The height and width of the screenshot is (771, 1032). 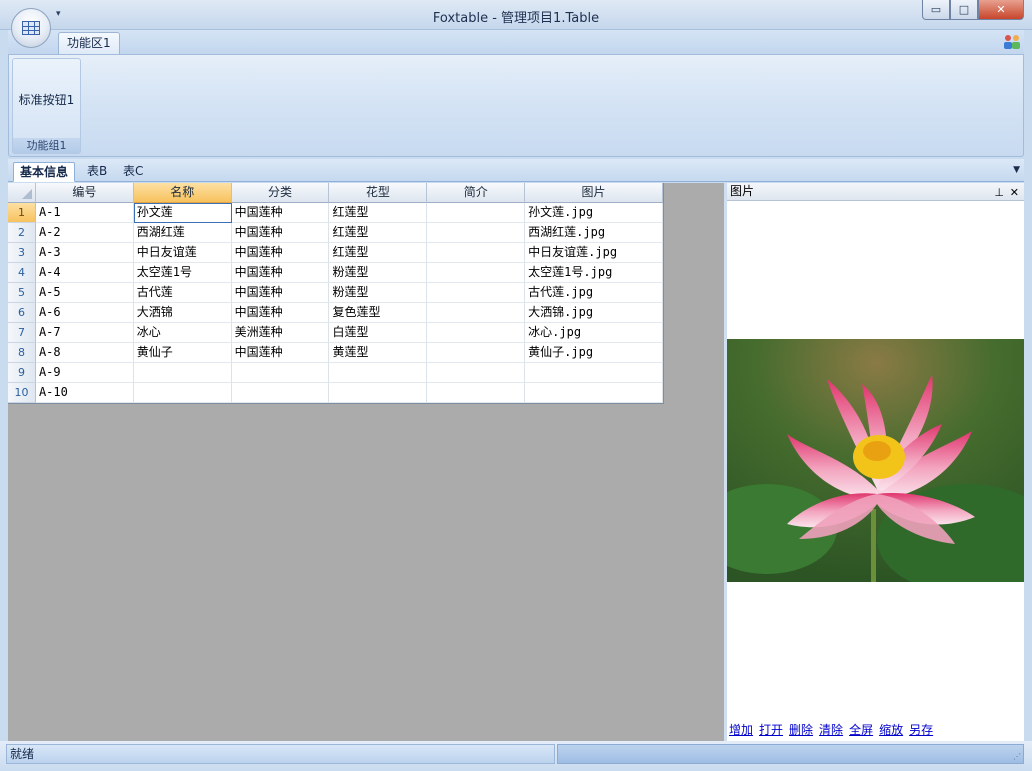 I want to click on cell-picture: 冰心.jpg, so click(x=594, y=333).